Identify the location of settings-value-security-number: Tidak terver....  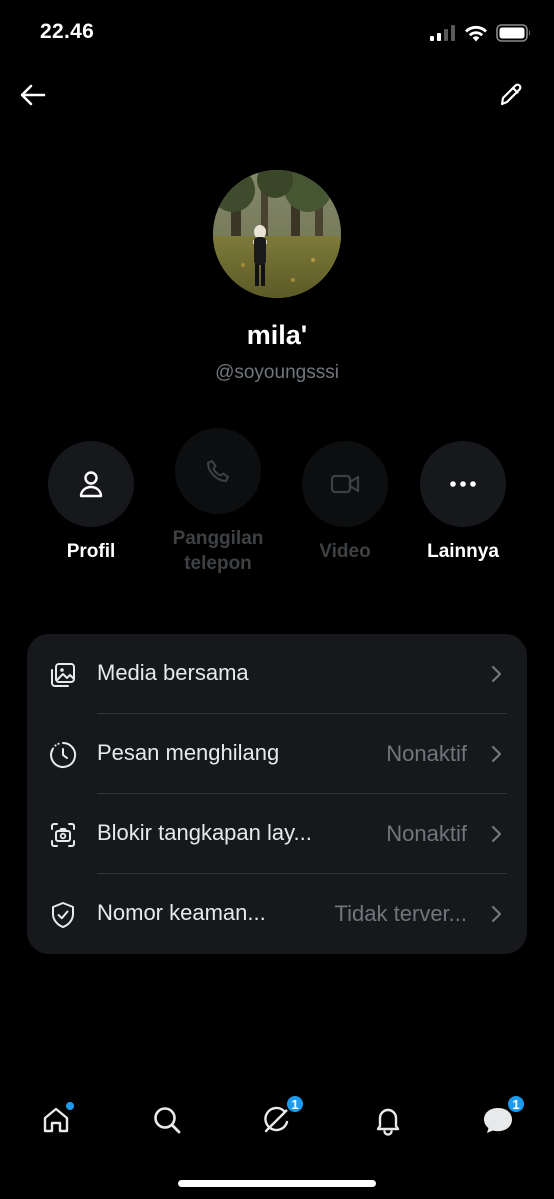
(400, 913).